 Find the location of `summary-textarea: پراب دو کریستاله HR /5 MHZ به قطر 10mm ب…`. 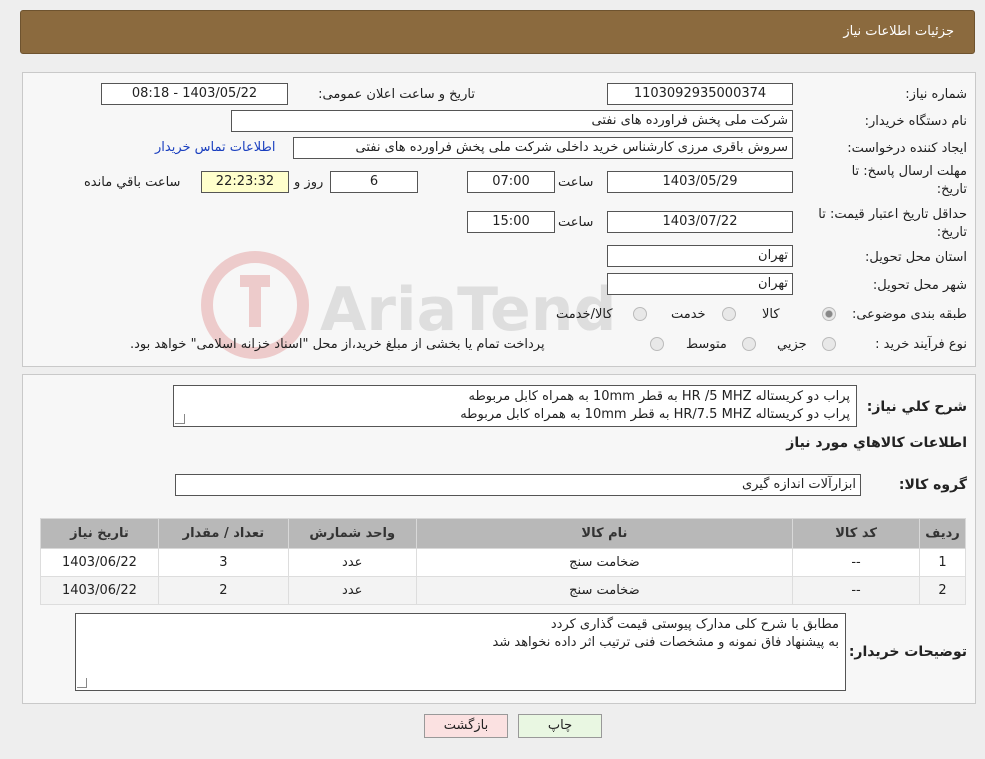

summary-textarea: پراب دو کریستاله HR /5 MHZ به قطر 10mm ب… is located at coordinates (515, 406).